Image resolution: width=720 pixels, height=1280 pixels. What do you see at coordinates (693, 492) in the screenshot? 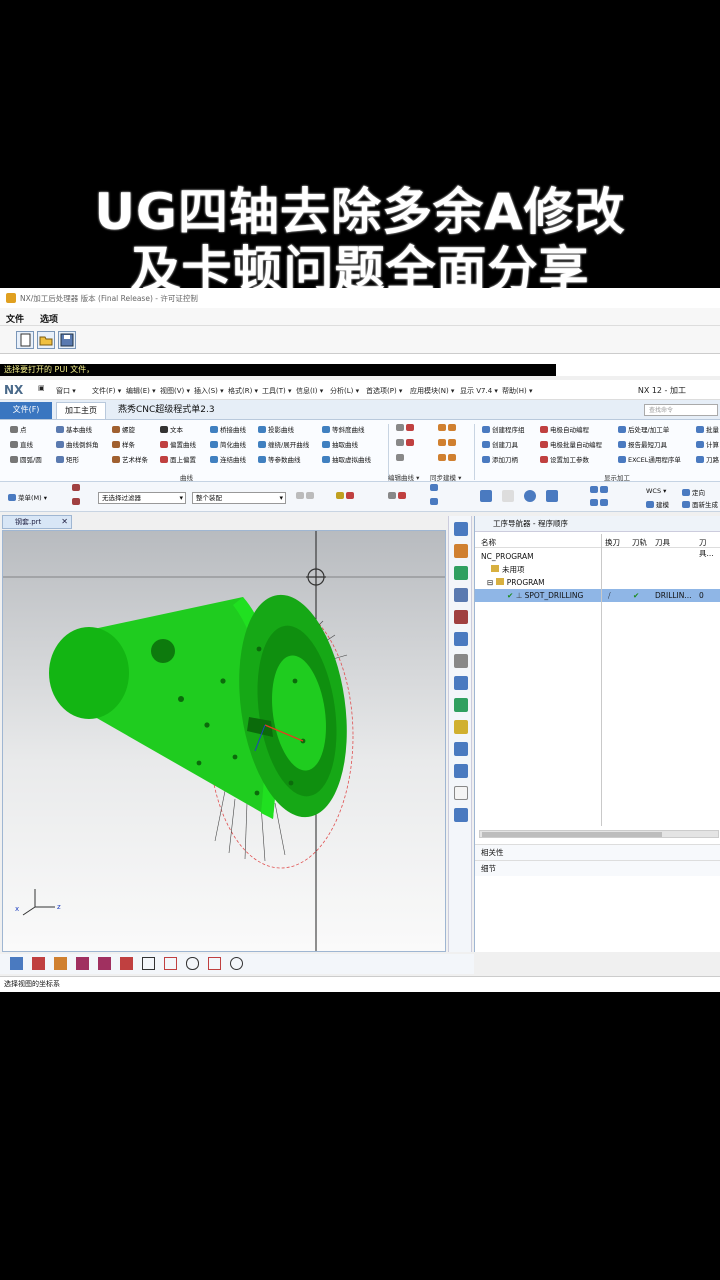
I see `orient-button: 定向` at bounding box center [693, 492].